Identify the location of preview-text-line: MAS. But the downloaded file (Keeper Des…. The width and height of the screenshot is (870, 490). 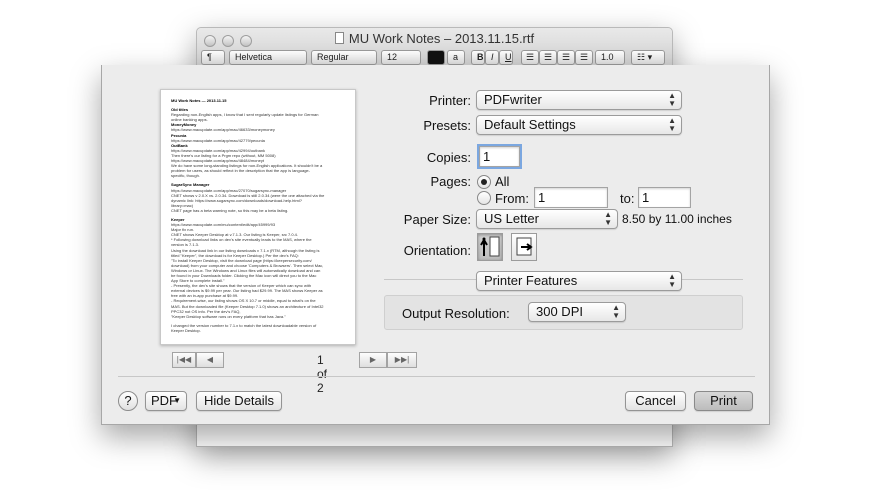
(247, 306).